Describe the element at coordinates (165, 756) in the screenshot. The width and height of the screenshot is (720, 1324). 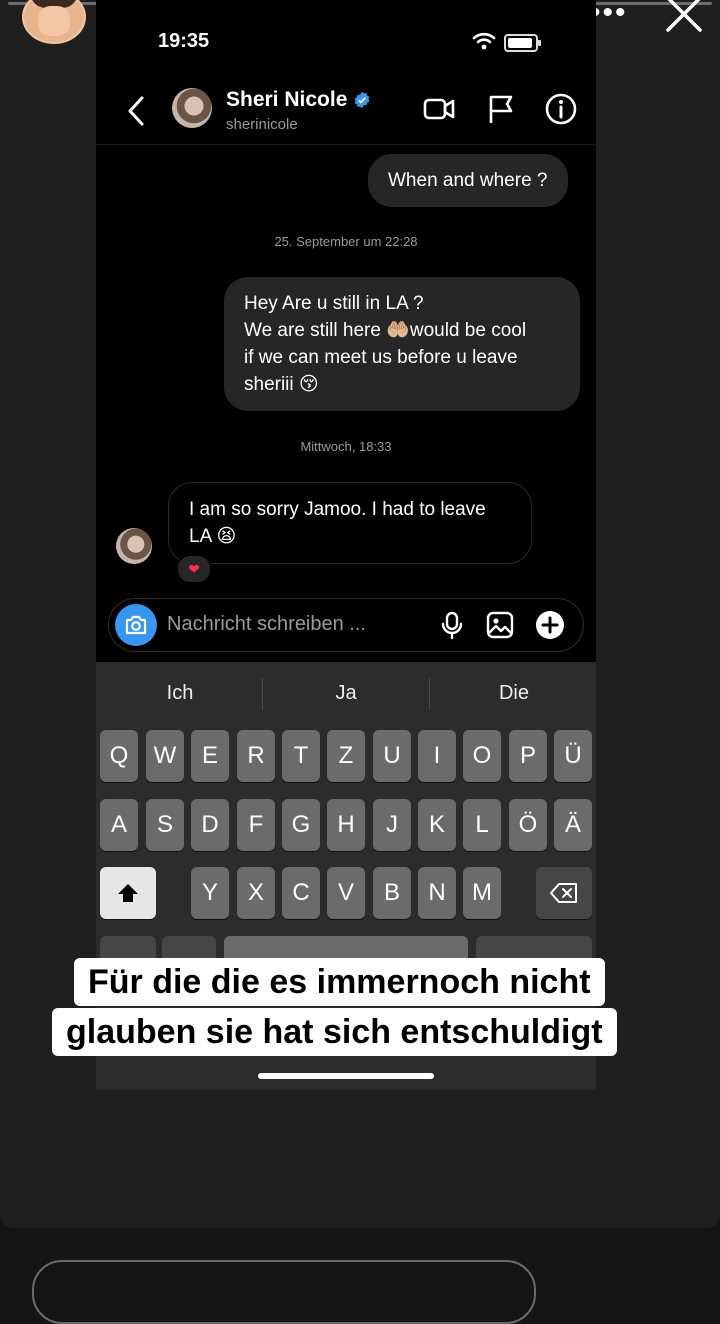
I see `key: W` at that location.